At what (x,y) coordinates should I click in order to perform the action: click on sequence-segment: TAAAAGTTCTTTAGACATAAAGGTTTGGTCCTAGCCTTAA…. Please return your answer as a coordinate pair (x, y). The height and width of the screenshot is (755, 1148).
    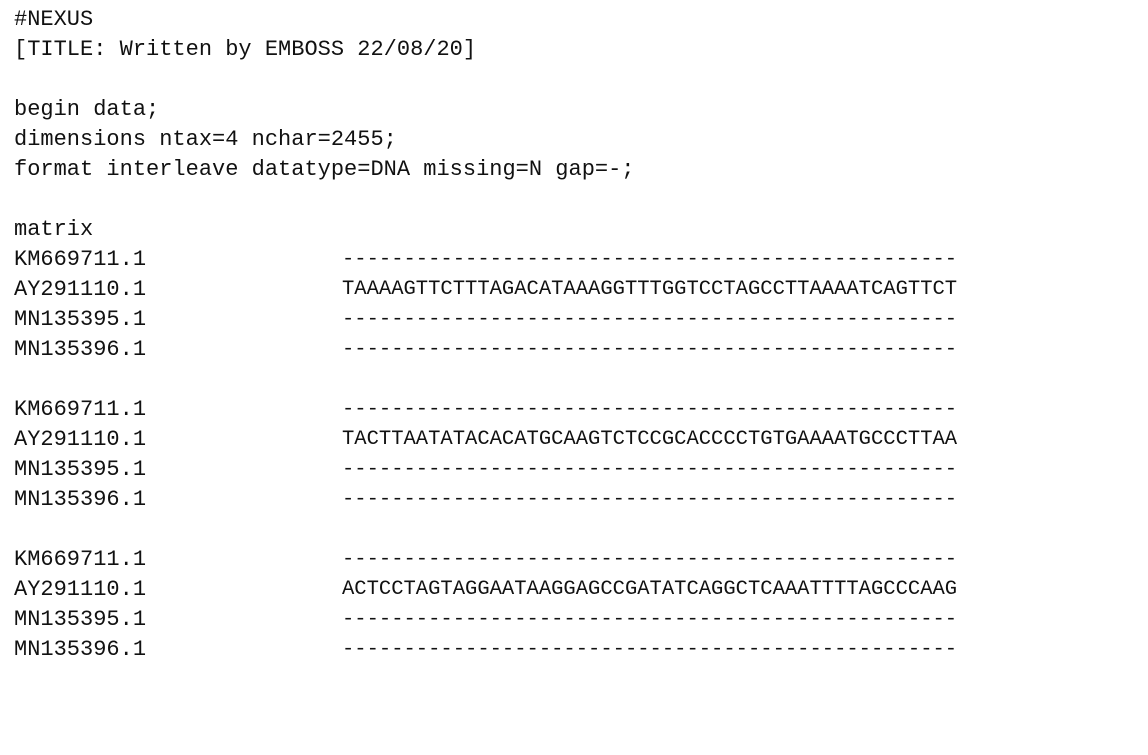
    Looking at the image, I should click on (650, 289).